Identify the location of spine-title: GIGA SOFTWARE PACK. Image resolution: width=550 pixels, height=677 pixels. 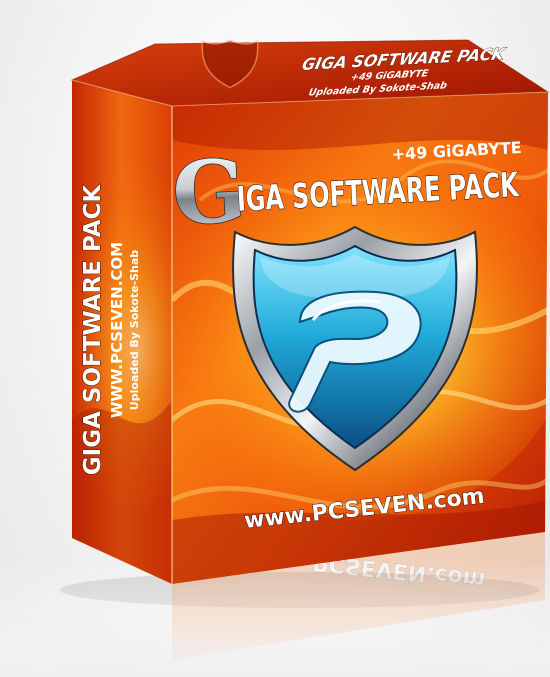
(93, 330).